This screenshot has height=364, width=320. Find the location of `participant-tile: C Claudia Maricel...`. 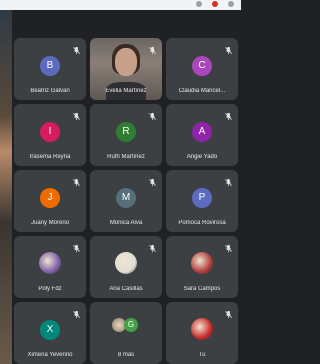

participant-tile: C Claudia Maricel... is located at coordinates (202, 69).